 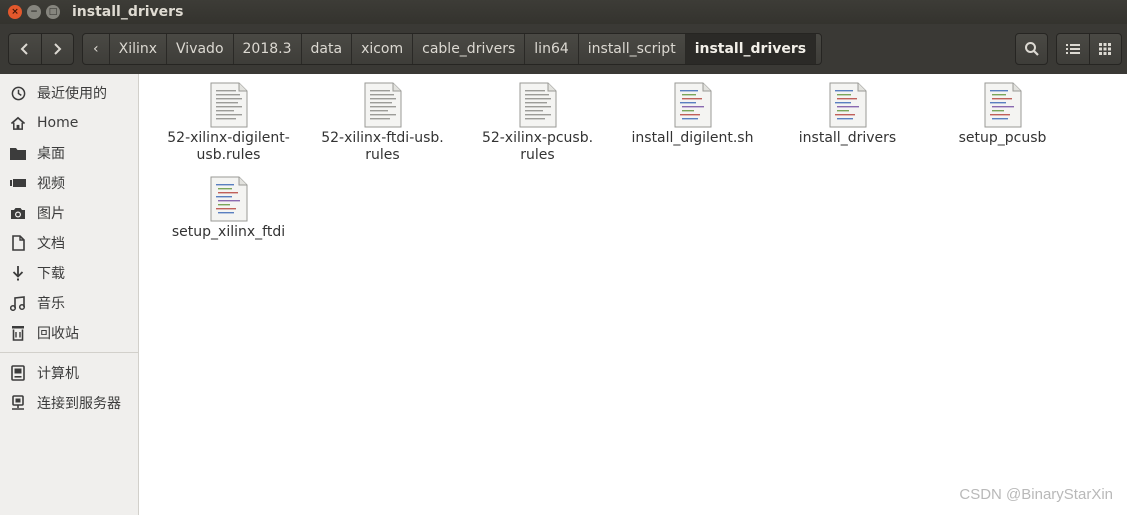 I want to click on sidebar-item-music: 音乐, so click(x=69, y=303).